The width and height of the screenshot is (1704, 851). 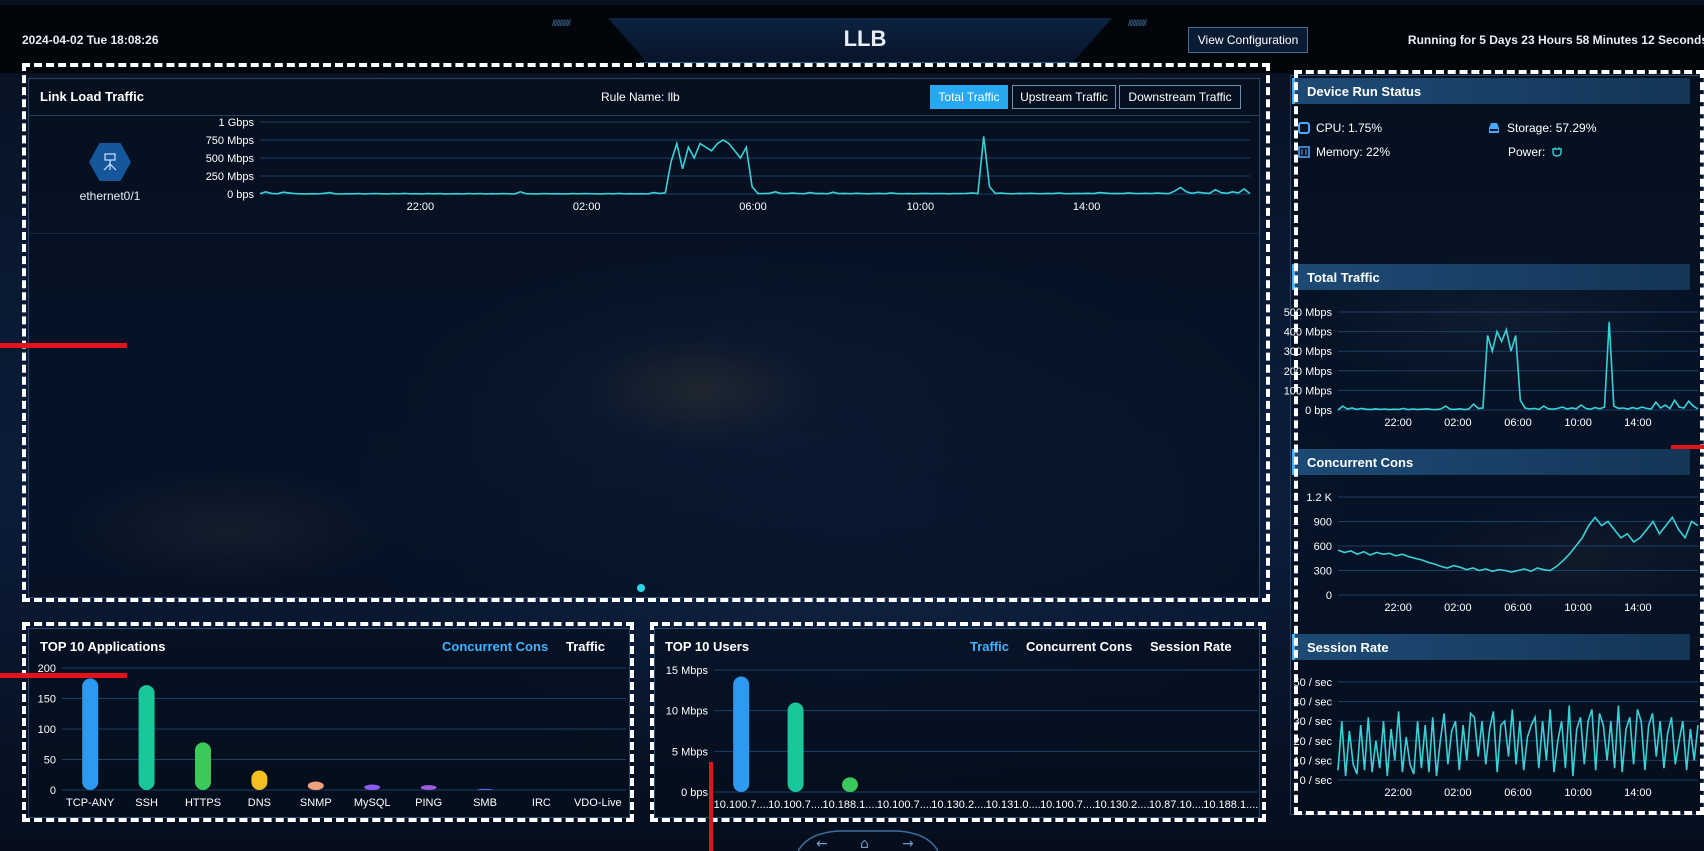 What do you see at coordinates (864, 843) in the screenshot?
I see `home-icon: ⌂` at bounding box center [864, 843].